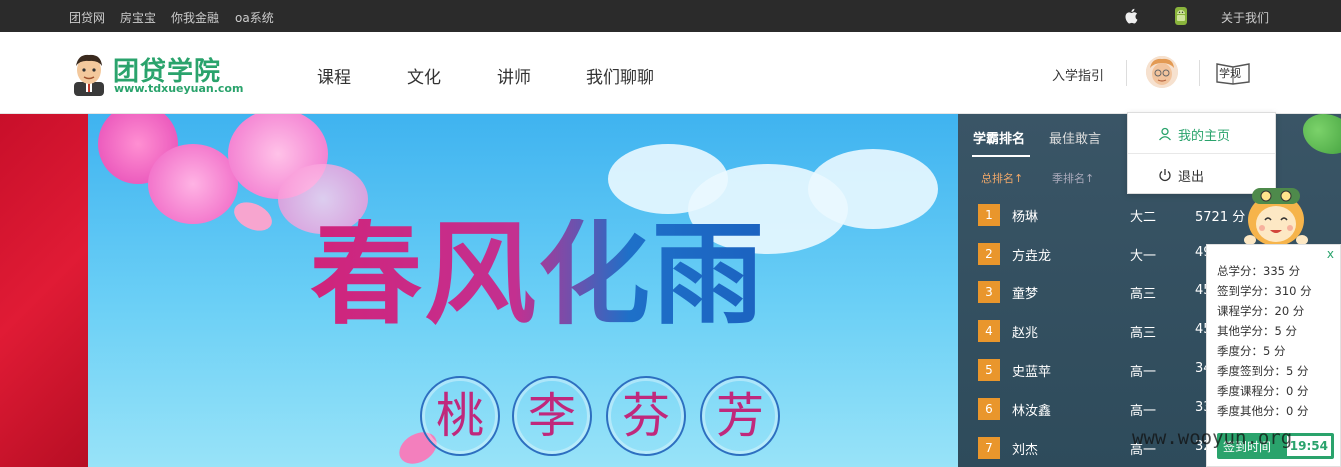 The image size is (1341, 467). I want to click on active-tab-indicator, so click(1001, 156).